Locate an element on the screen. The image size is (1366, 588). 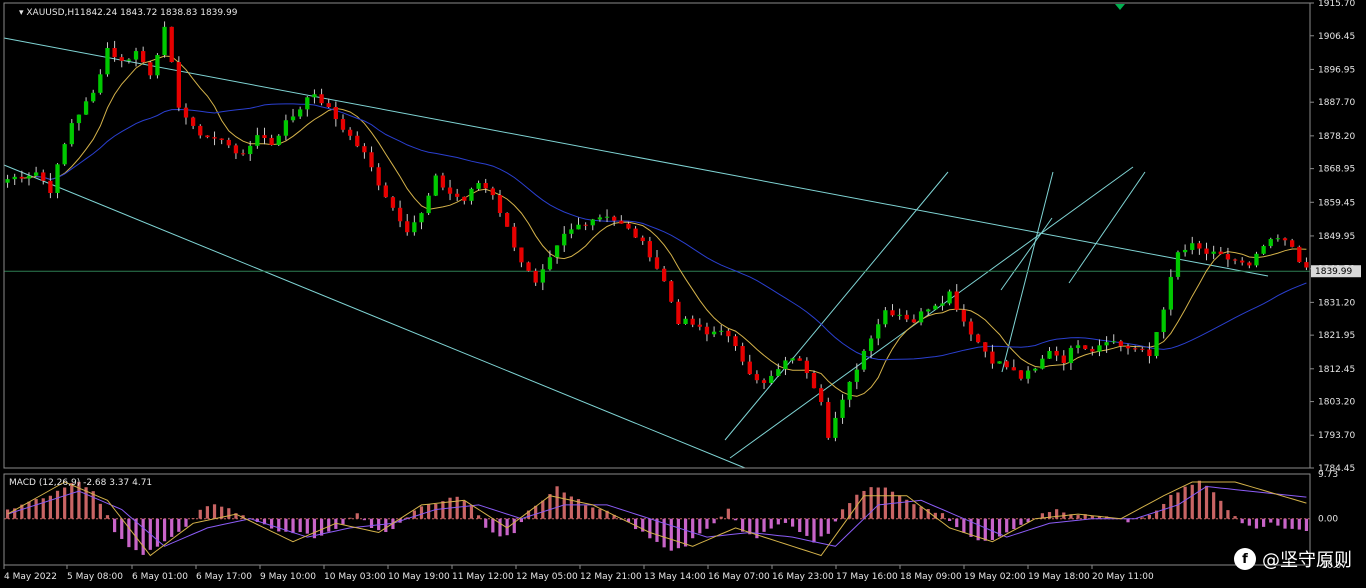
y-tick-label: 1812.45 is located at coordinates (1336, 370).